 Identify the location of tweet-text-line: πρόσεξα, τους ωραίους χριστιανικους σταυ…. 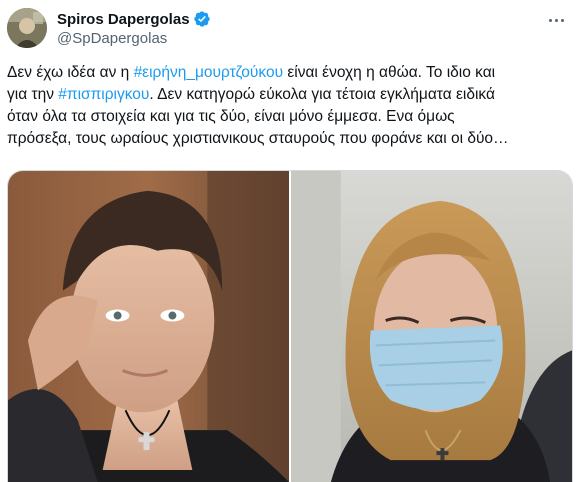
(258, 138).